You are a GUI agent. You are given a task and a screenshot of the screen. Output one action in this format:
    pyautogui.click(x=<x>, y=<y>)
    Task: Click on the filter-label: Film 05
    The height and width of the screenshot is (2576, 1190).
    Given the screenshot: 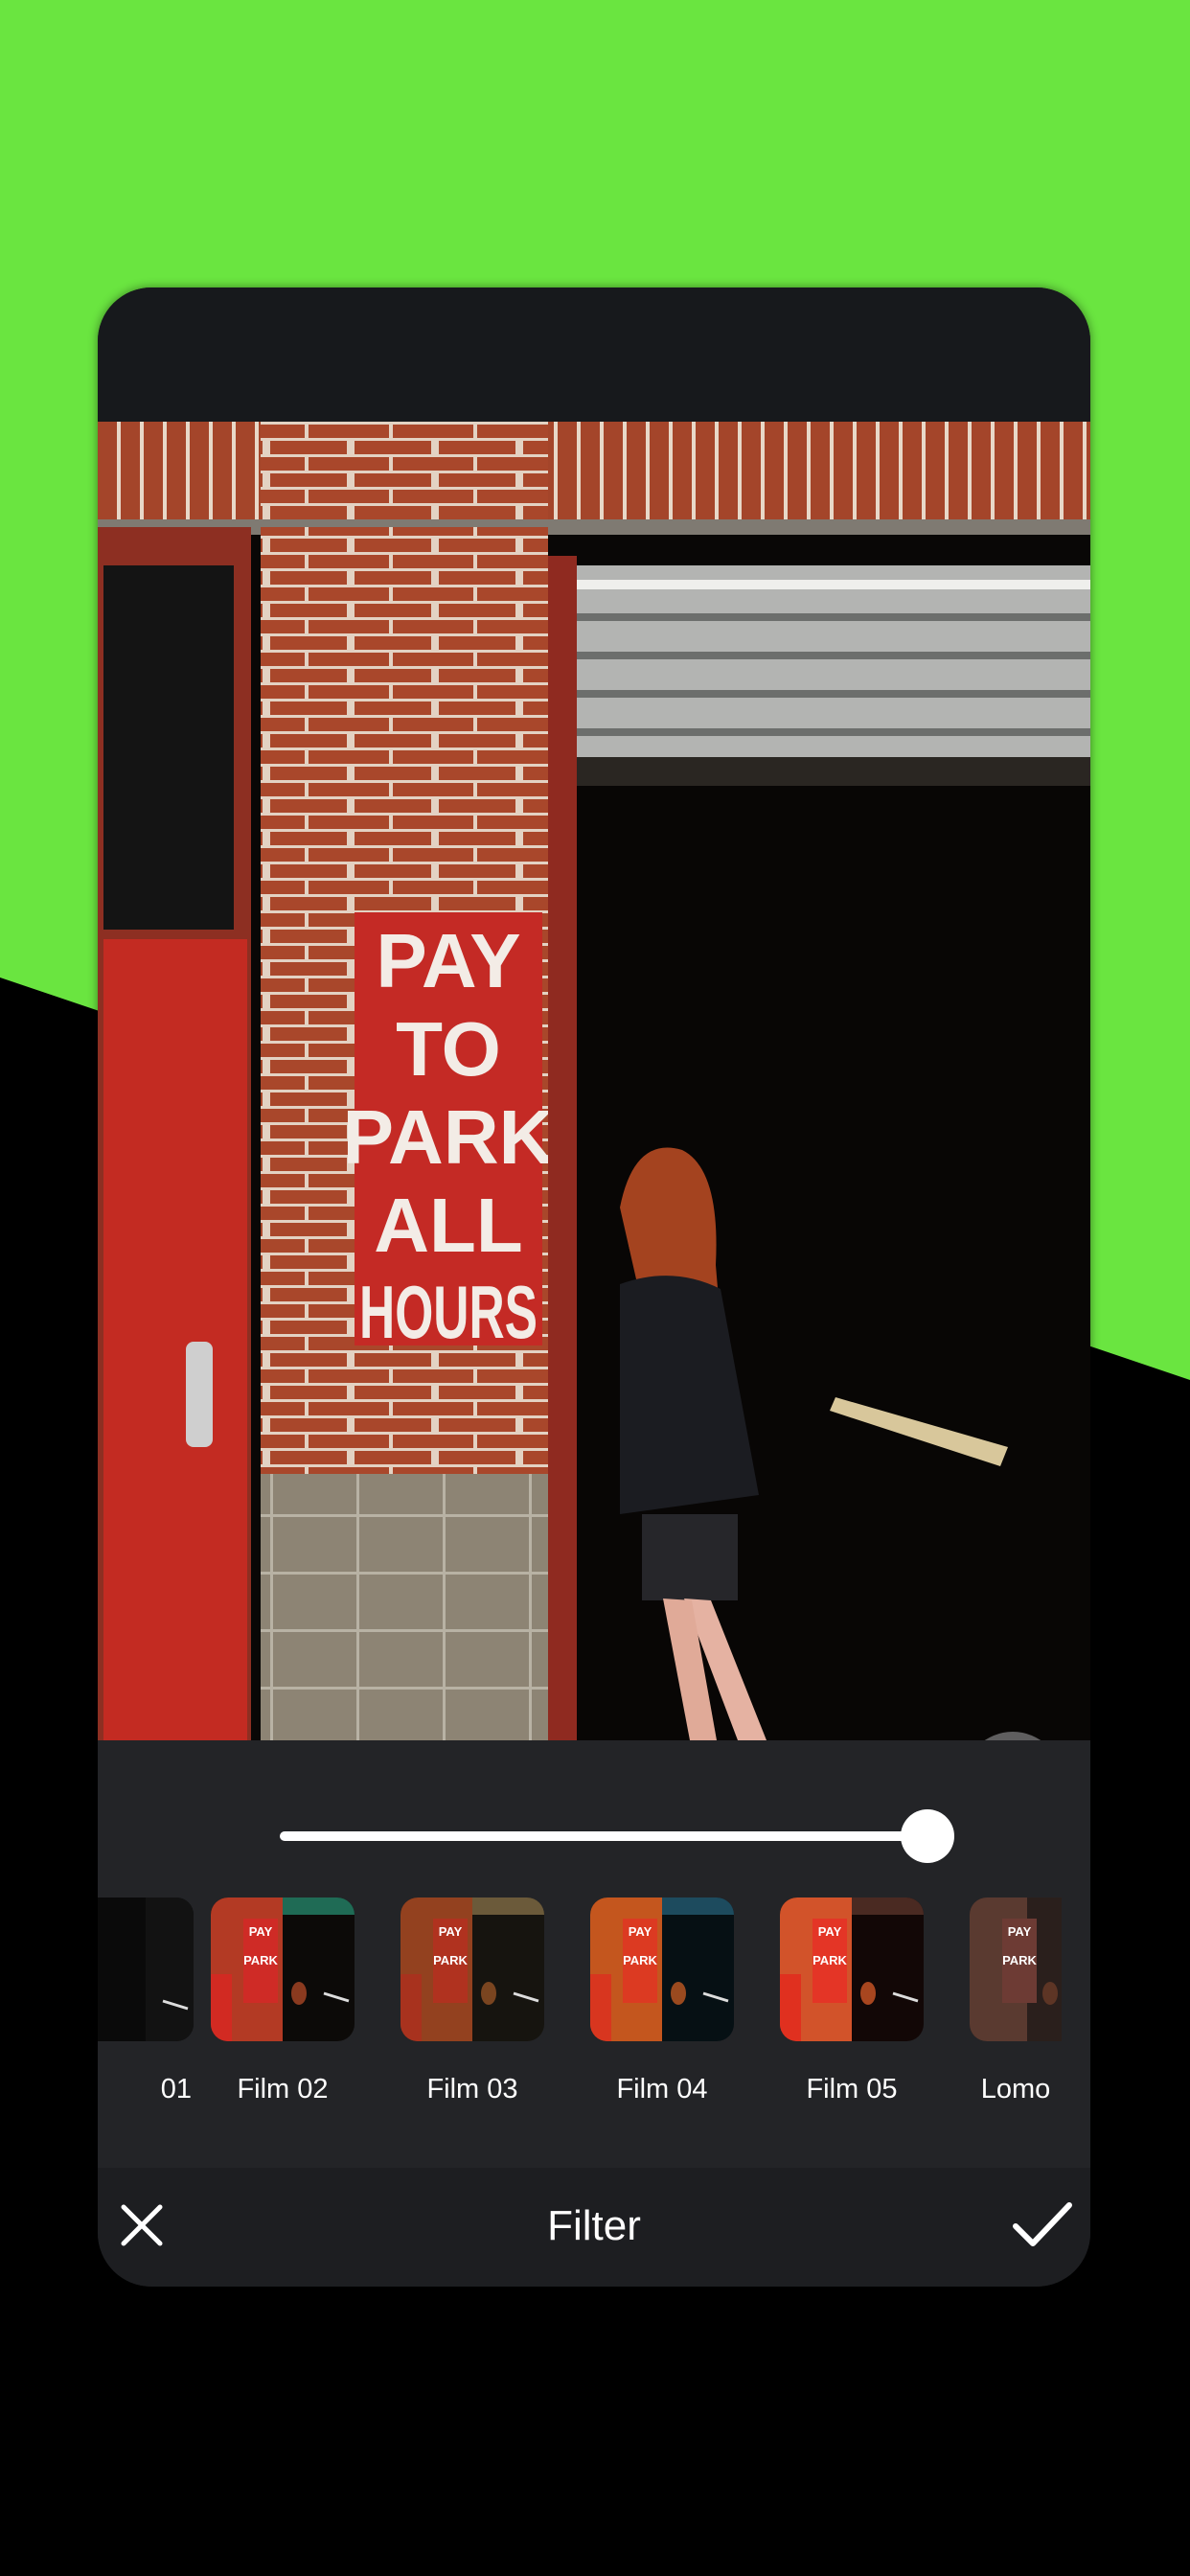 What is the action you would take?
    pyautogui.click(x=852, y=2089)
    